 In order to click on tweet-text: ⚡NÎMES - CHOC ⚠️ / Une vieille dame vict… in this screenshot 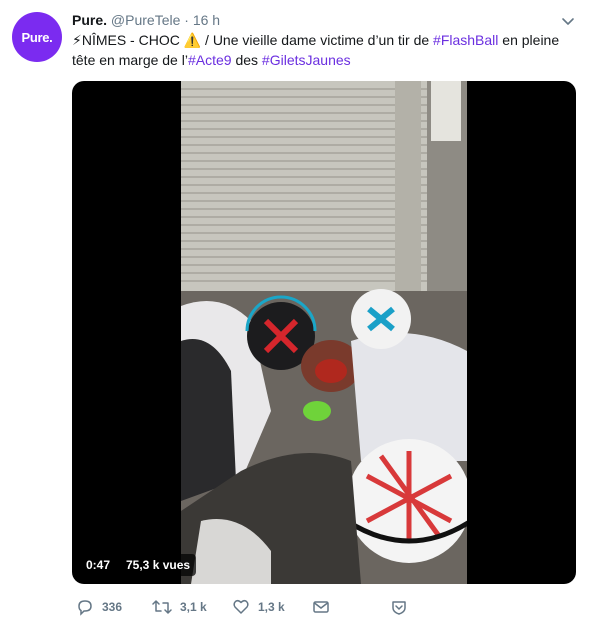, I will do `click(322, 50)`.